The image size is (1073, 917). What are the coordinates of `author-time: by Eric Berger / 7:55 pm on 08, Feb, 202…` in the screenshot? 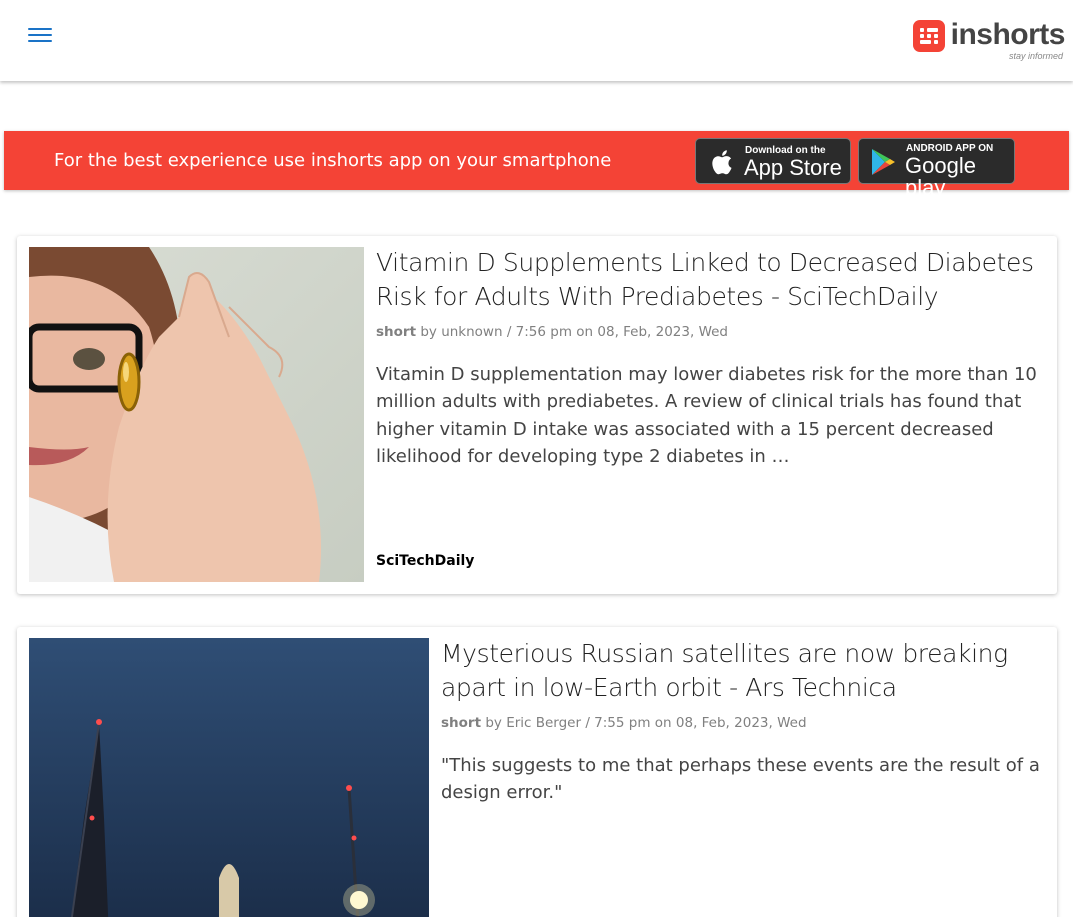 It's located at (644, 723).